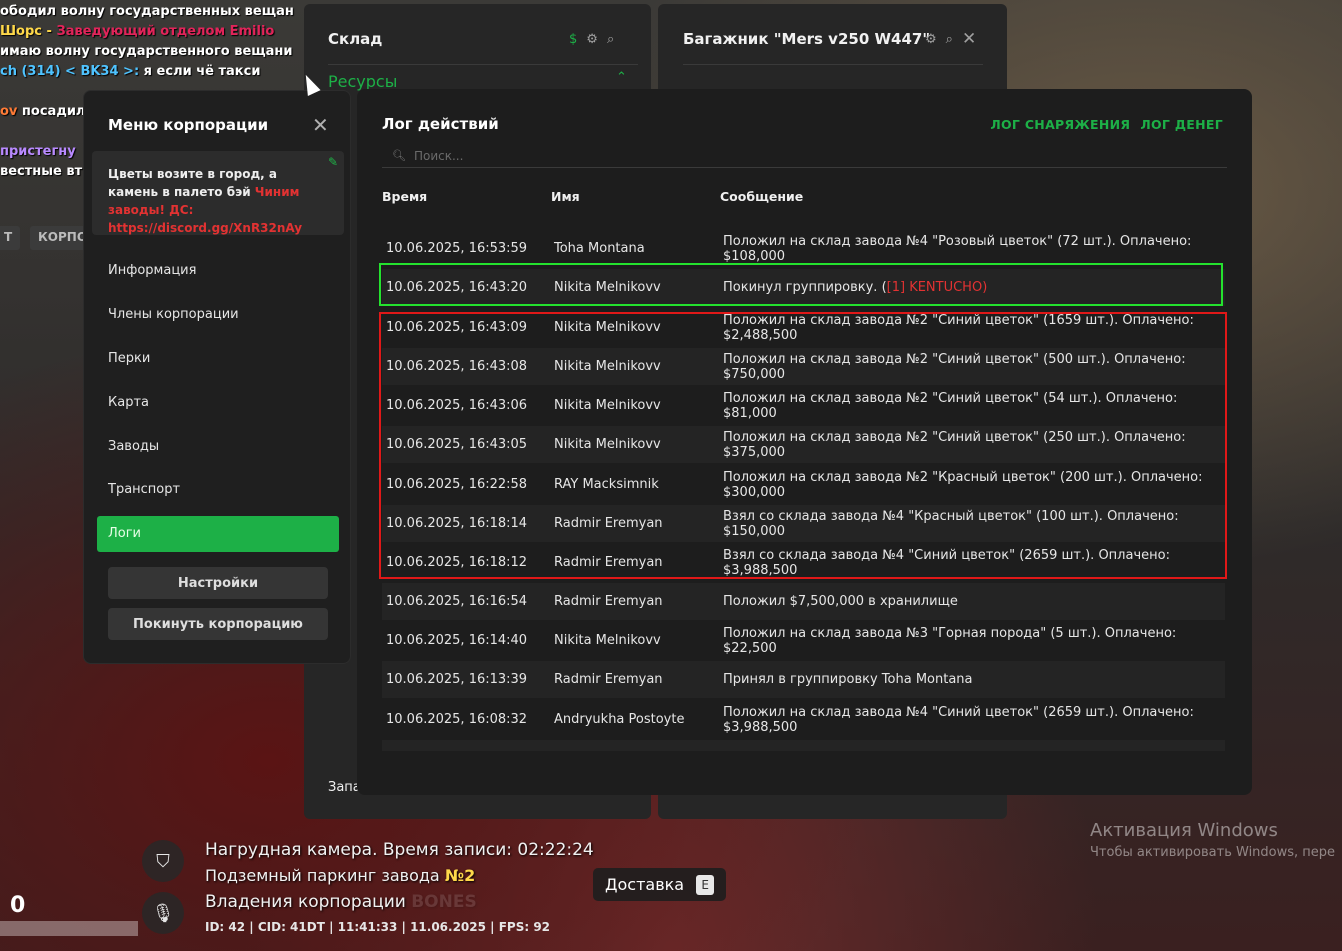 The height and width of the screenshot is (951, 1342). Describe the element at coordinates (218, 490) in the screenshot. I see `nav-item-transport: Транспорт` at that location.